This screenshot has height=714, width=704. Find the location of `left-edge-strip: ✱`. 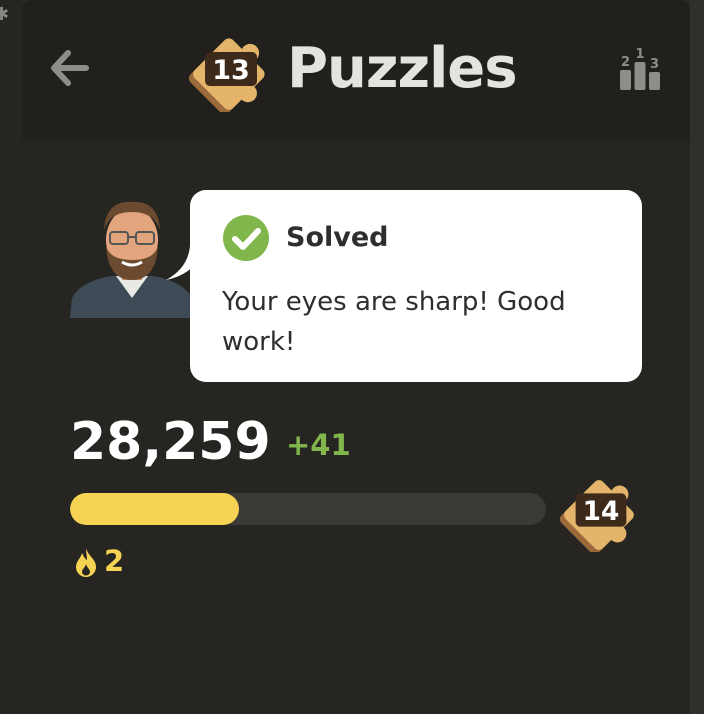

left-edge-strip: ✱ is located at coordinates (11, 357).